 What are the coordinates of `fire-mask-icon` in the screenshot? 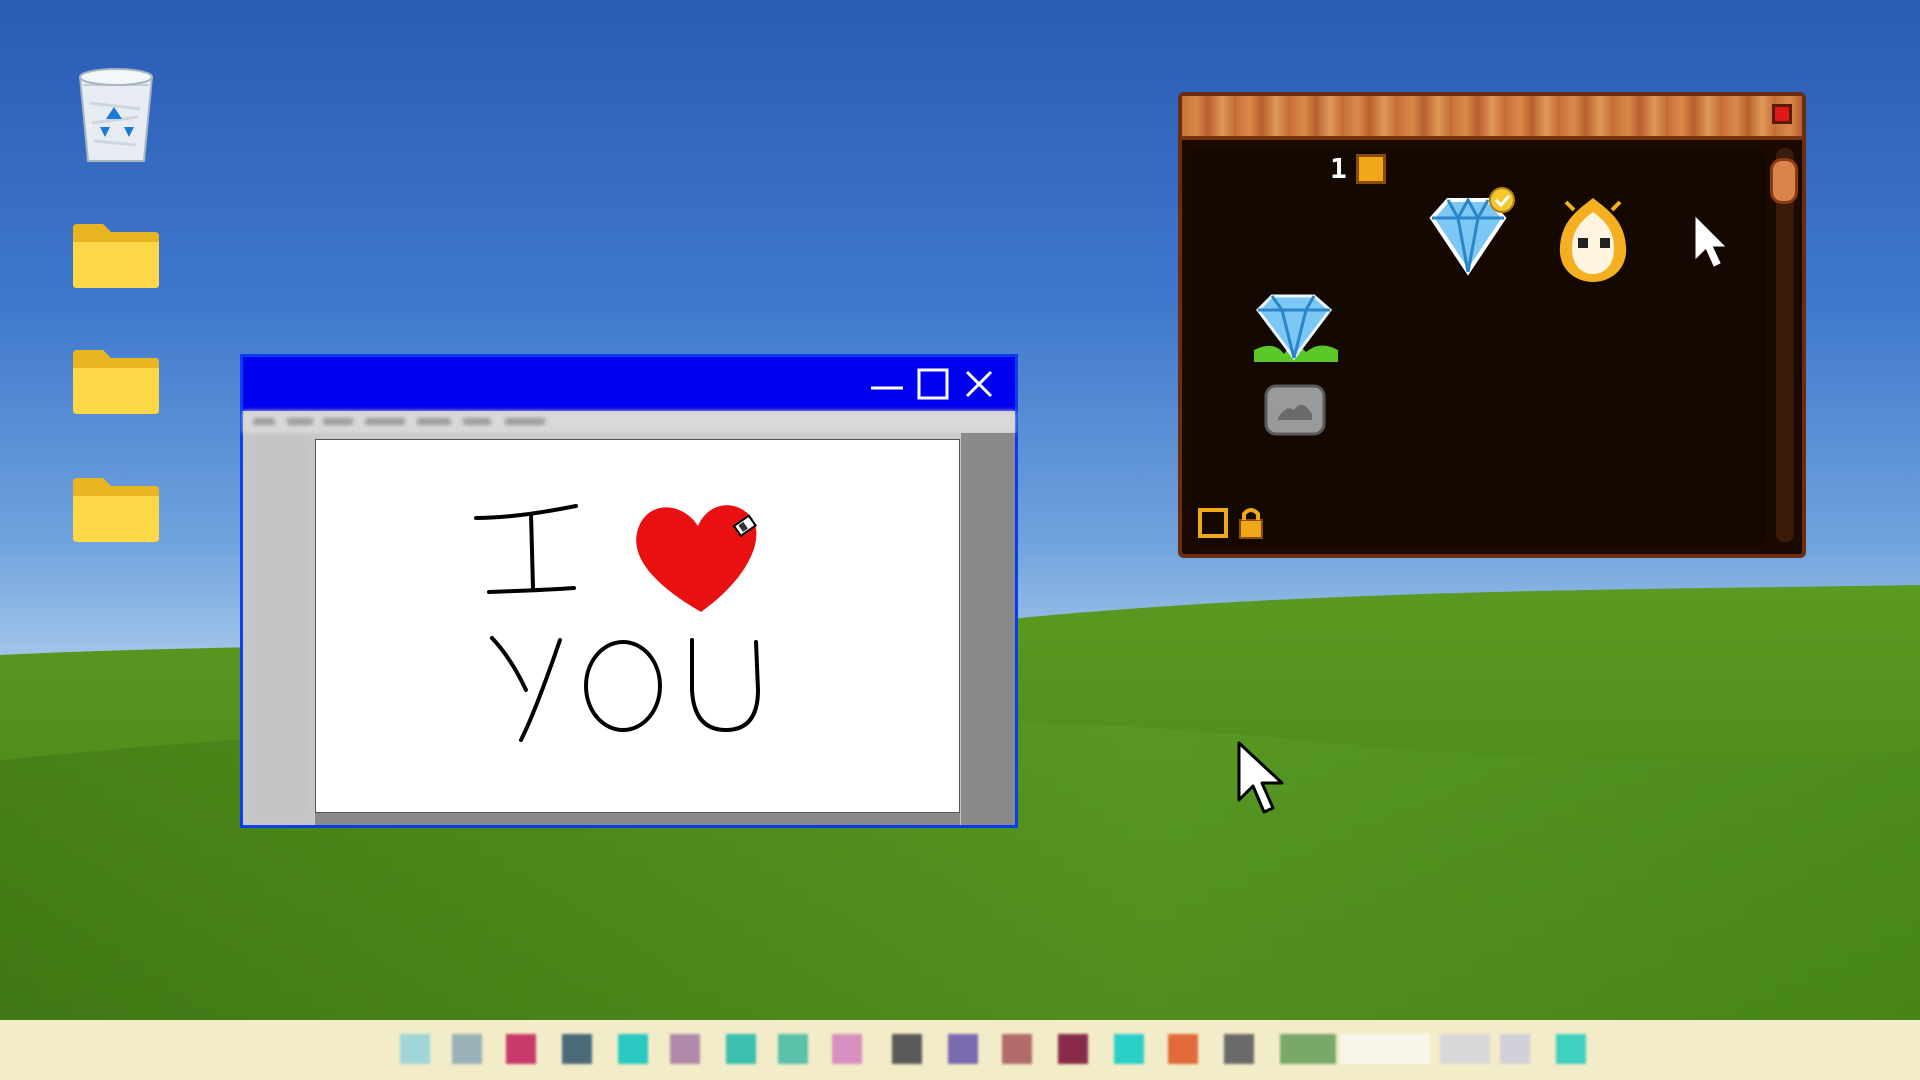 It's located at (1593, 240).